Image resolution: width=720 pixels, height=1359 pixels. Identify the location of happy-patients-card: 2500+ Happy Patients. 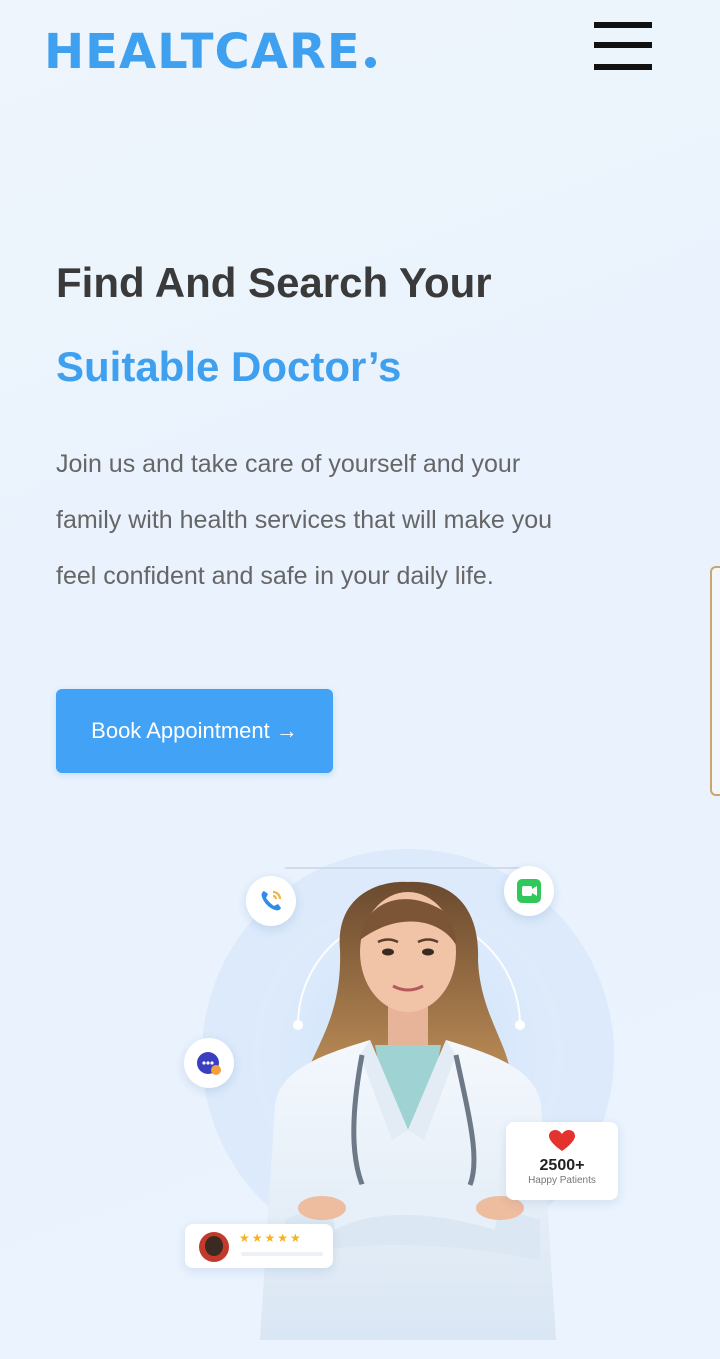
(562, 1161).